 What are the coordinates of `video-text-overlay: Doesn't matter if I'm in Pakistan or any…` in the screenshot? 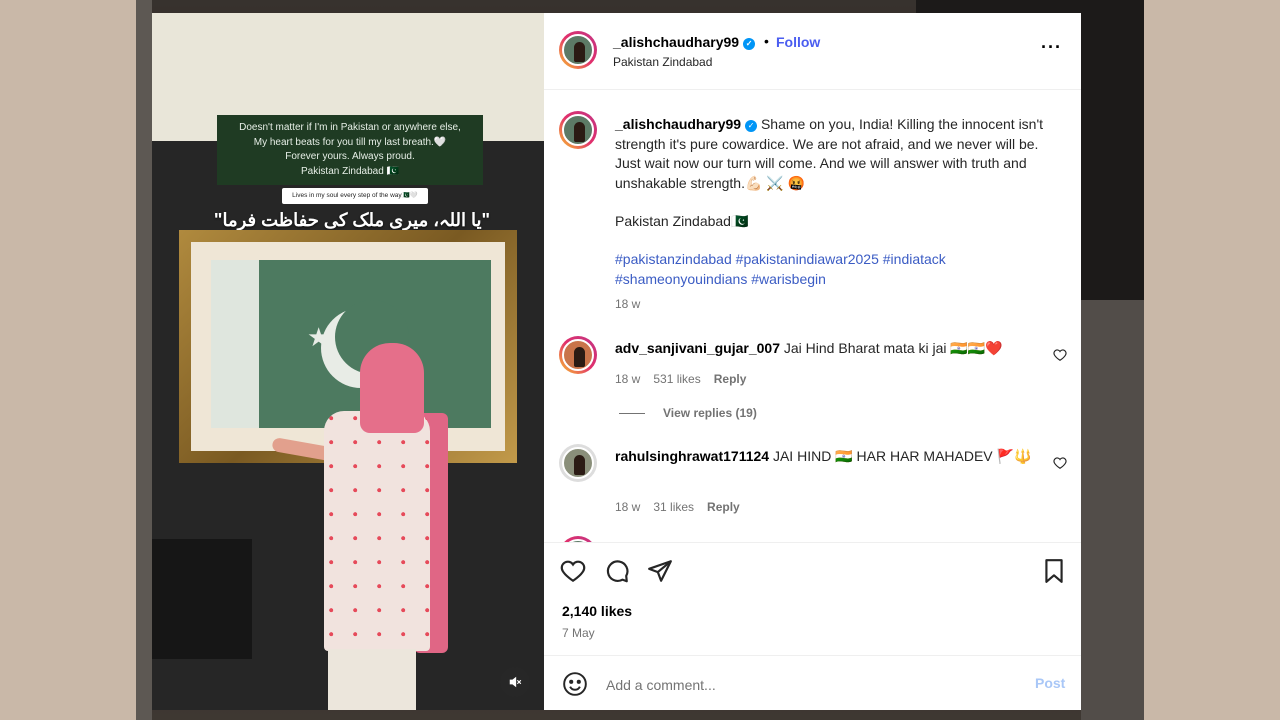 It's located at (350, 150).